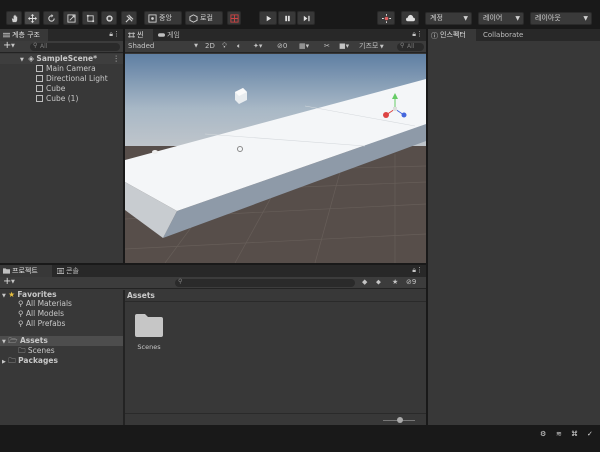 This screenshot has height=452, width=600. I want to click on hierarchy-item: Main Camera, so click(66, 69).